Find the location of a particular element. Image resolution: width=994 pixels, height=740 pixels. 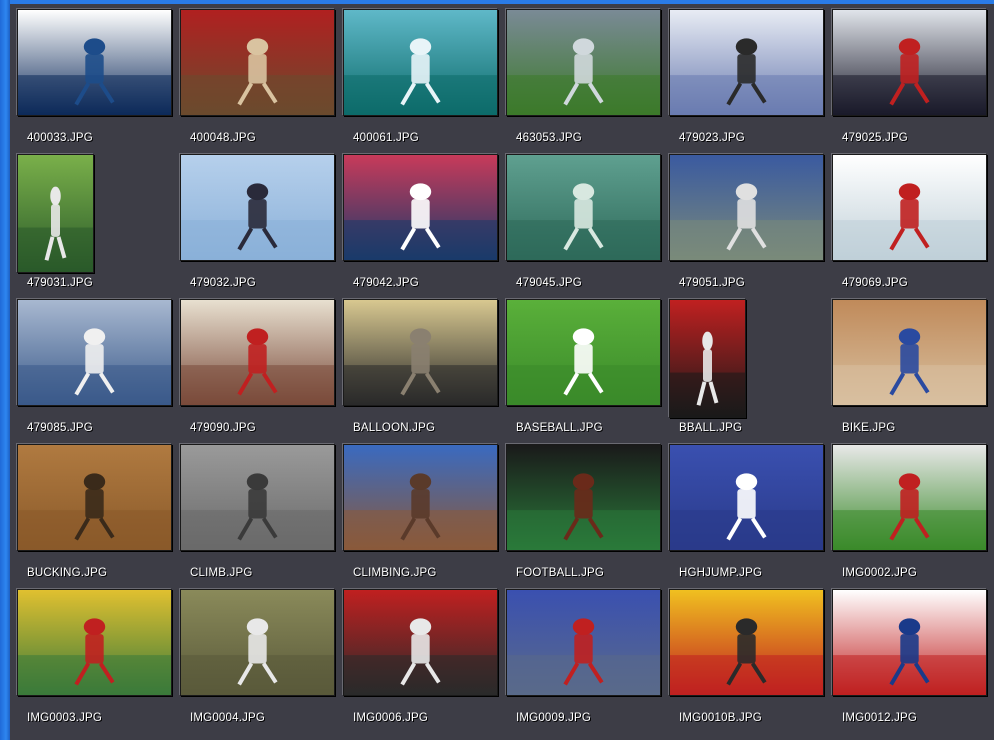

thumbnail-filename: 400048.JPG is located at coordinates (223, 138).